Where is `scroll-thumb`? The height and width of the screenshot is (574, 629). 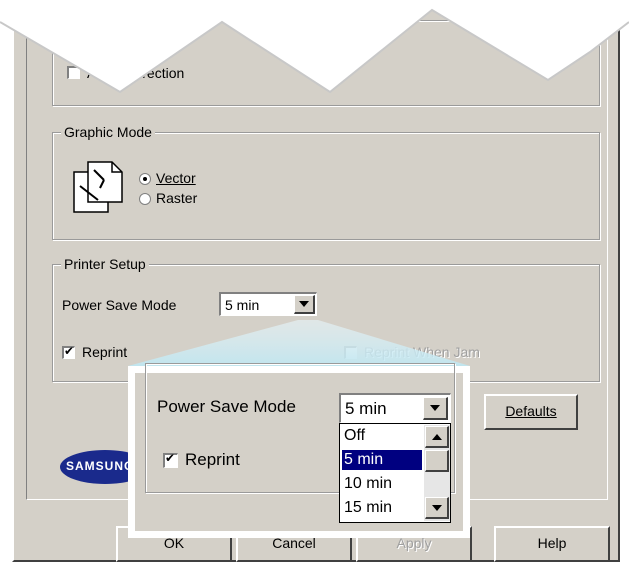
scroll-thumb is located at coordinates (437, 461).